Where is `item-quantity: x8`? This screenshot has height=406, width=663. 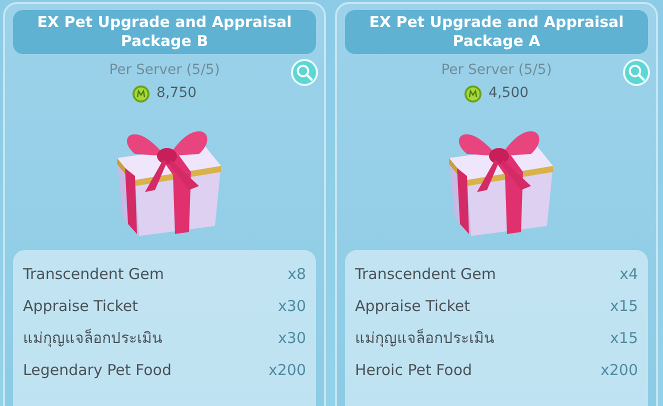
item-quantity: x8 is located at coordinates (297, 274).